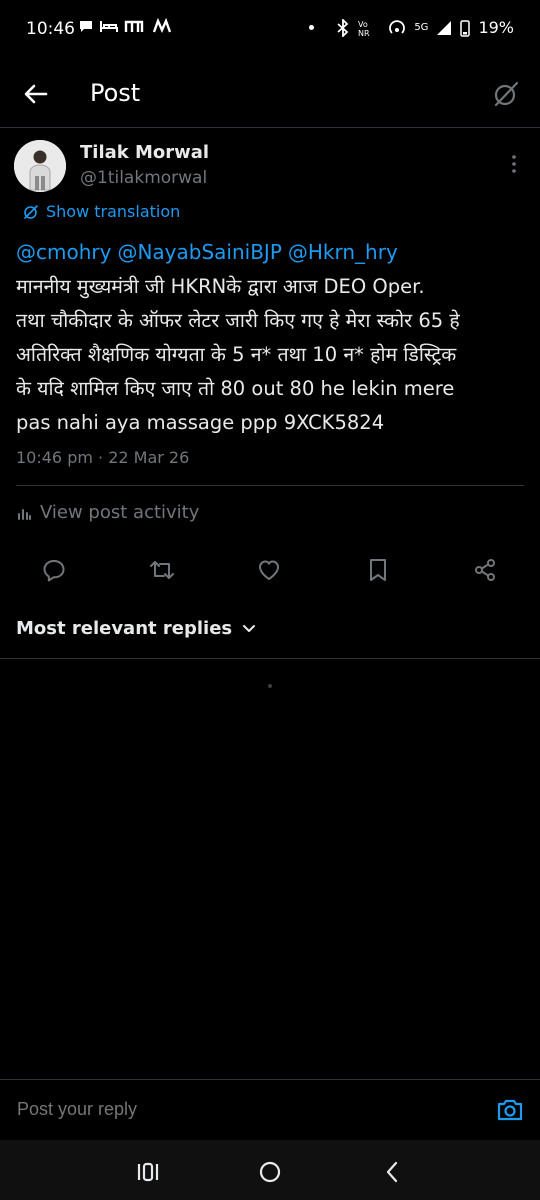 Image resolution: width=540 pixels, height=1200 pixels. What do you see at coordinates (124, 628) in the screenshot?
I see `replies-sort-label: Most relevant replies` at bounding box center [124, 628].